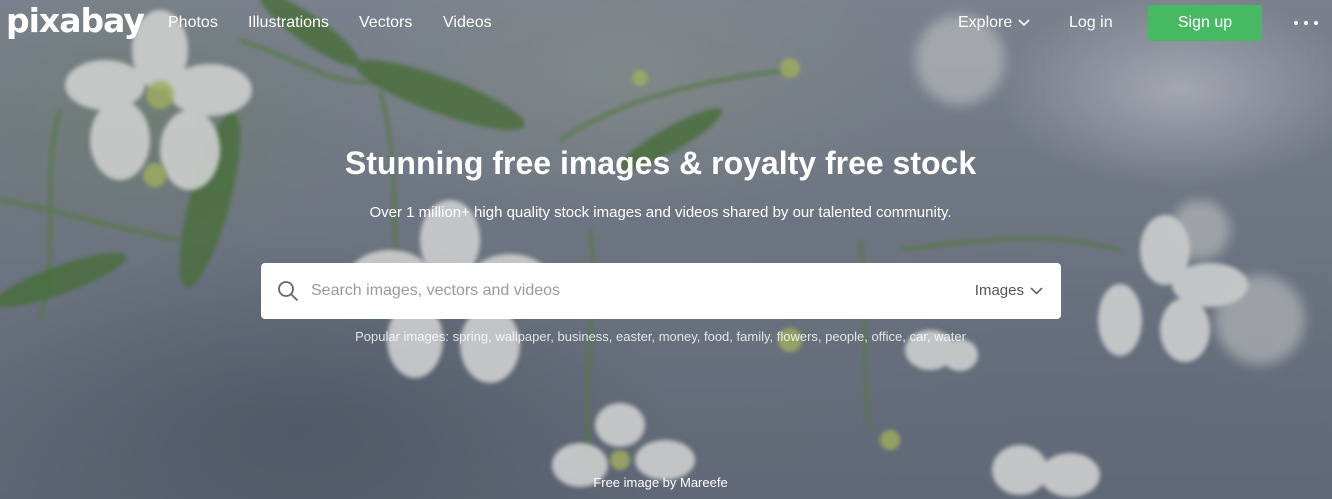  I want to click on tag-money: money, so click(678, 336).